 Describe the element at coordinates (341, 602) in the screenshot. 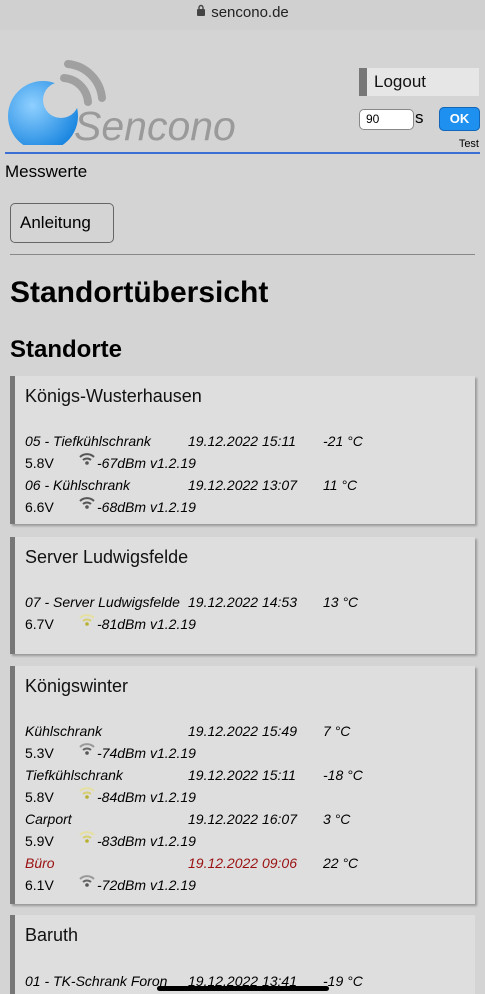

I see `sensor-temperature: 13 °C` at that location.